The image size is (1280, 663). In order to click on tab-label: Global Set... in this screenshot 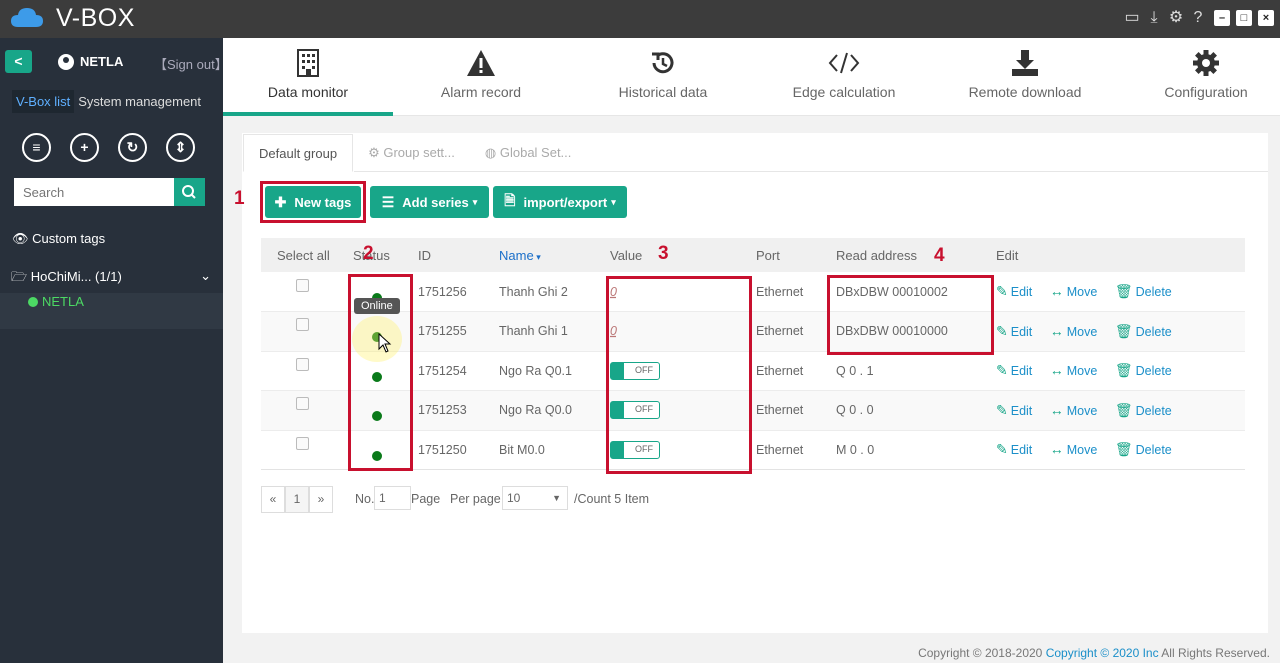, I will do `click(535, 152)`.